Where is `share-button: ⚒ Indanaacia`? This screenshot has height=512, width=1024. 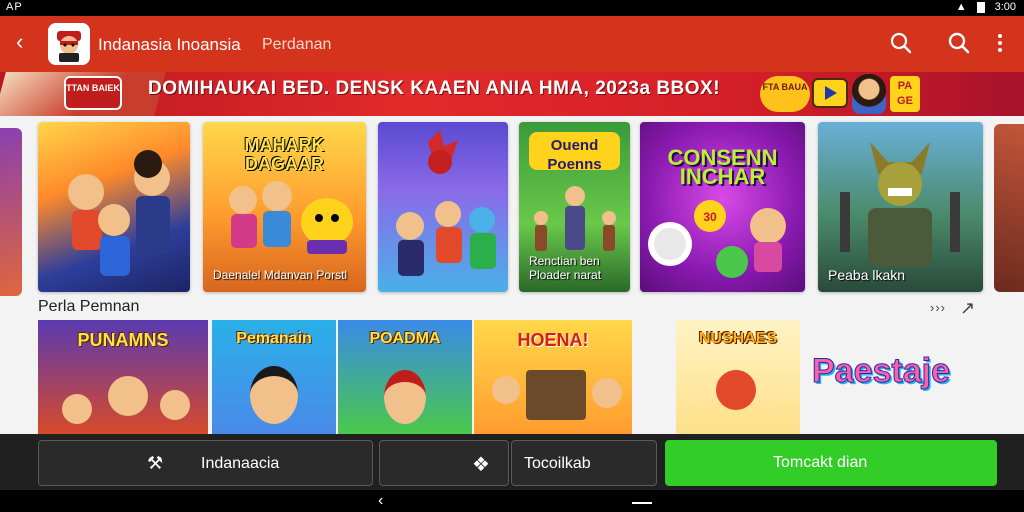
share-button: ⚒ Indanaacia is located at coordinates (205, 463).